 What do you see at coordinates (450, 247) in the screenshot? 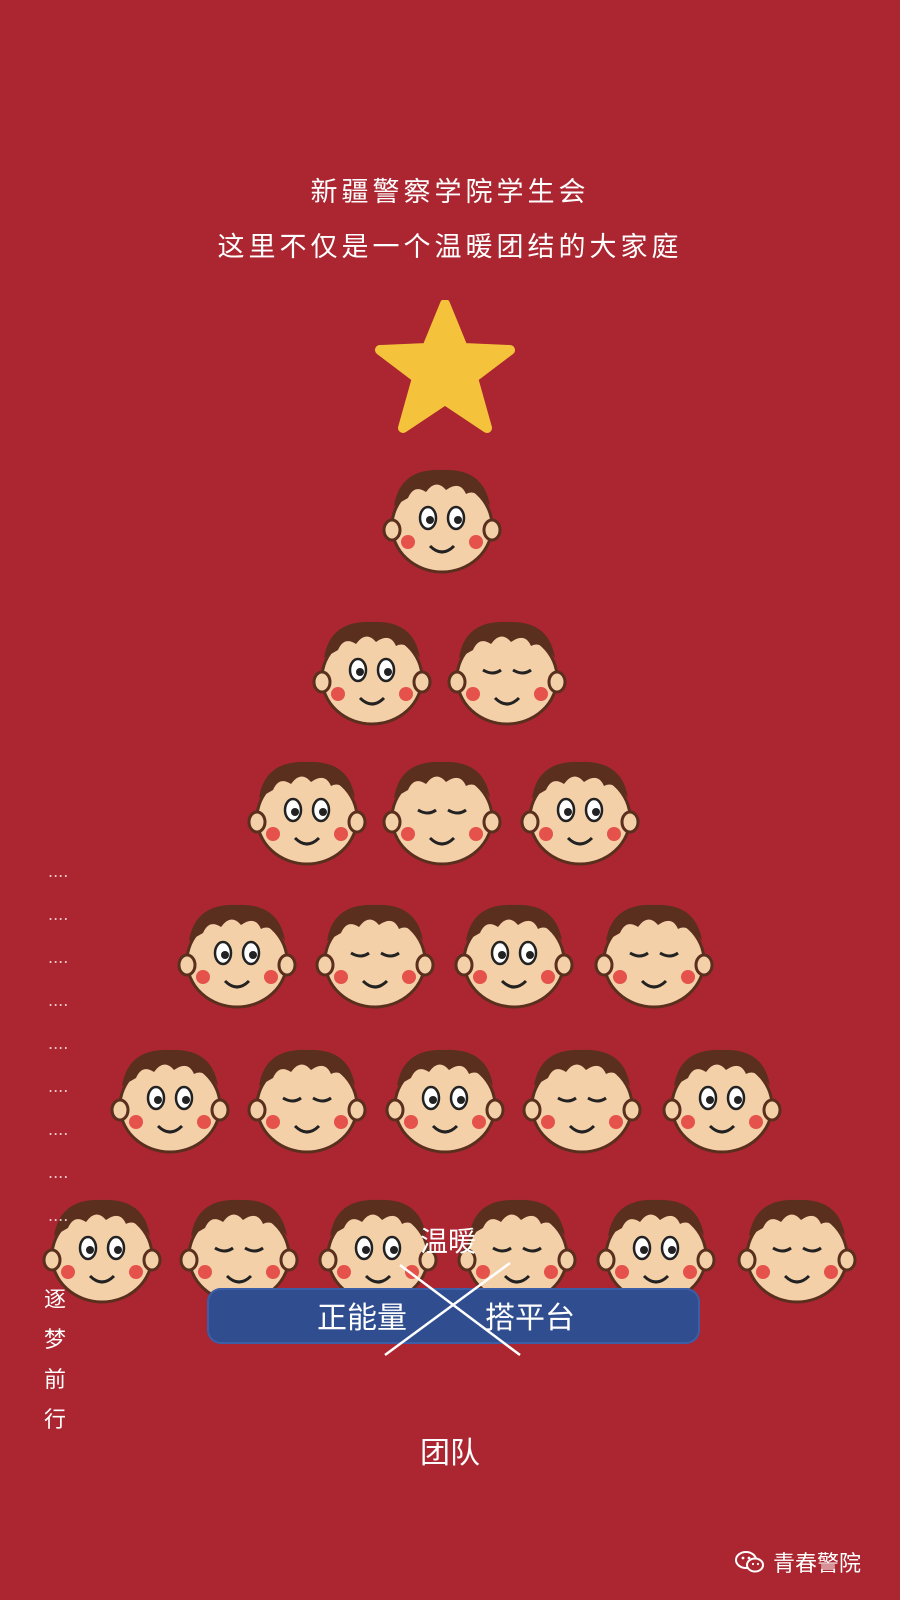
I see `header-line-2: 这里不仅是一个温暖团结的大家庭` at bounding box center [450, 247].